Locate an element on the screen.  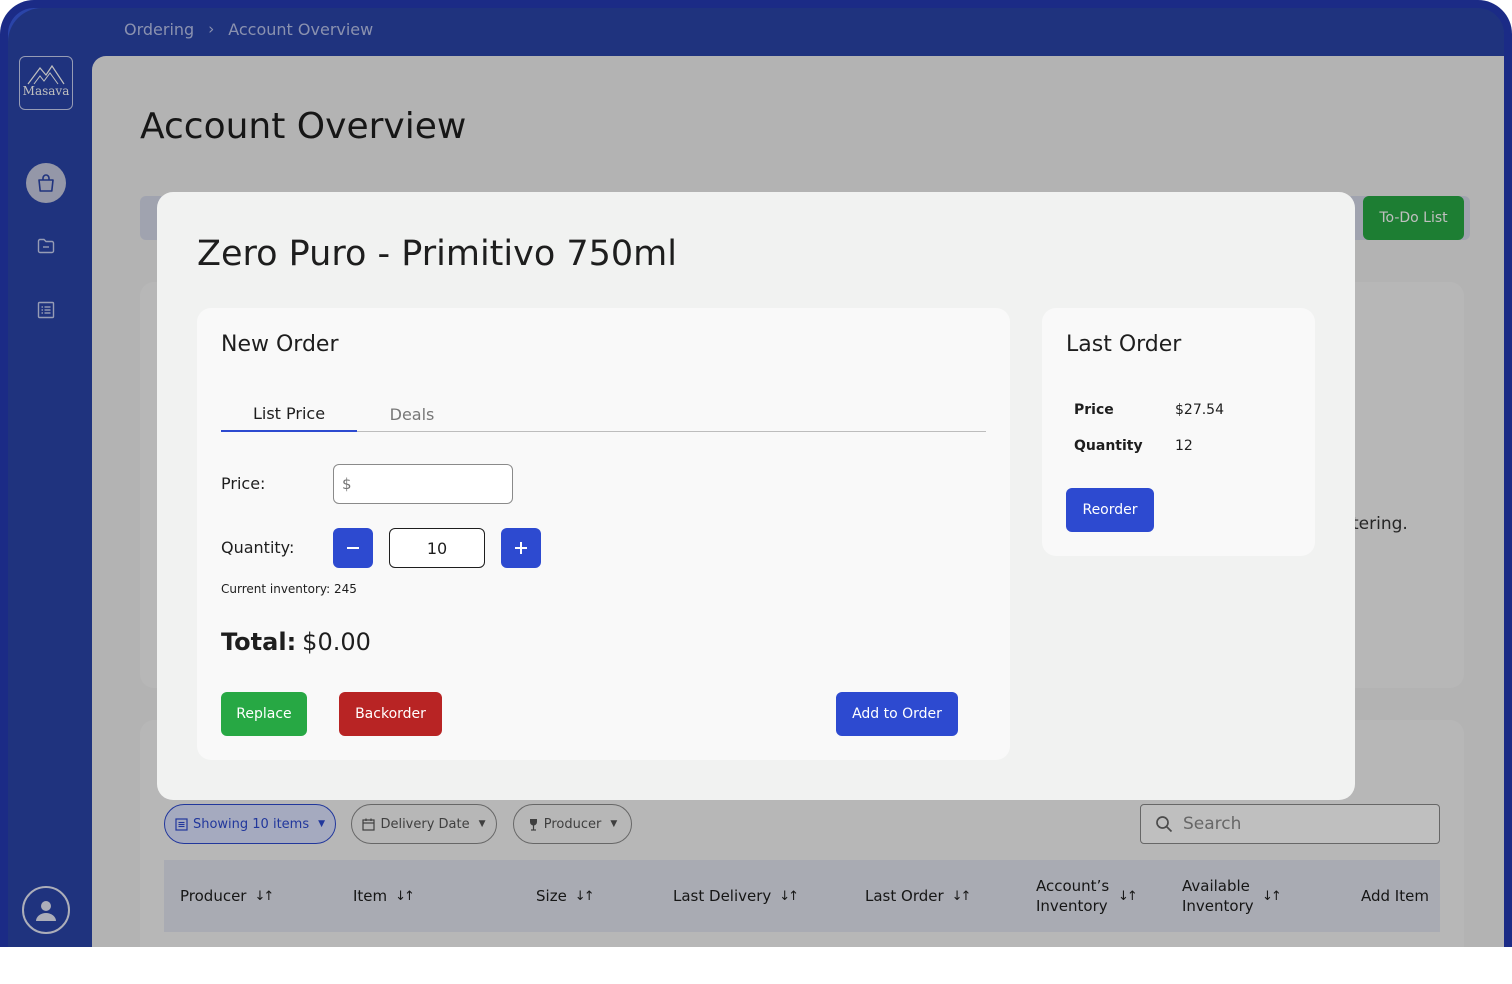
total-value: $0.00 is located at coordinates (336, 642).